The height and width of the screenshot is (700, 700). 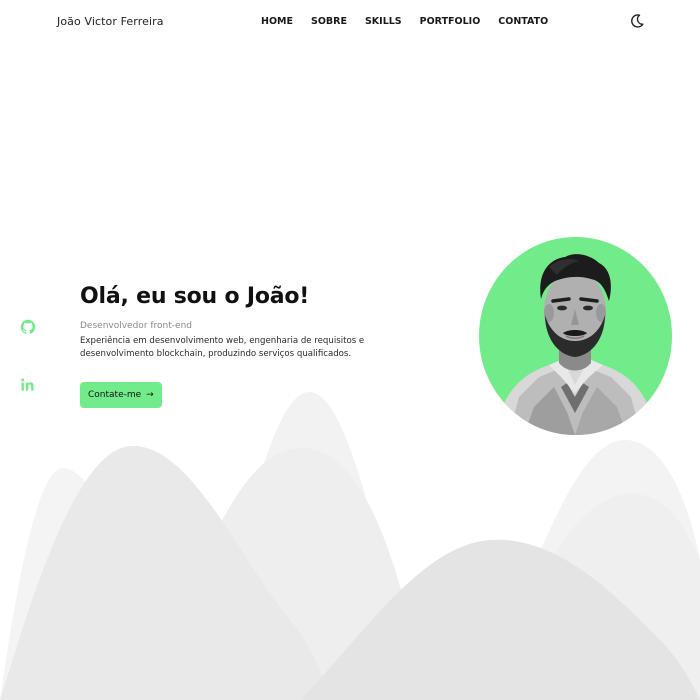 I want to click on theme-toggle-button, so click(x=637, y=21).